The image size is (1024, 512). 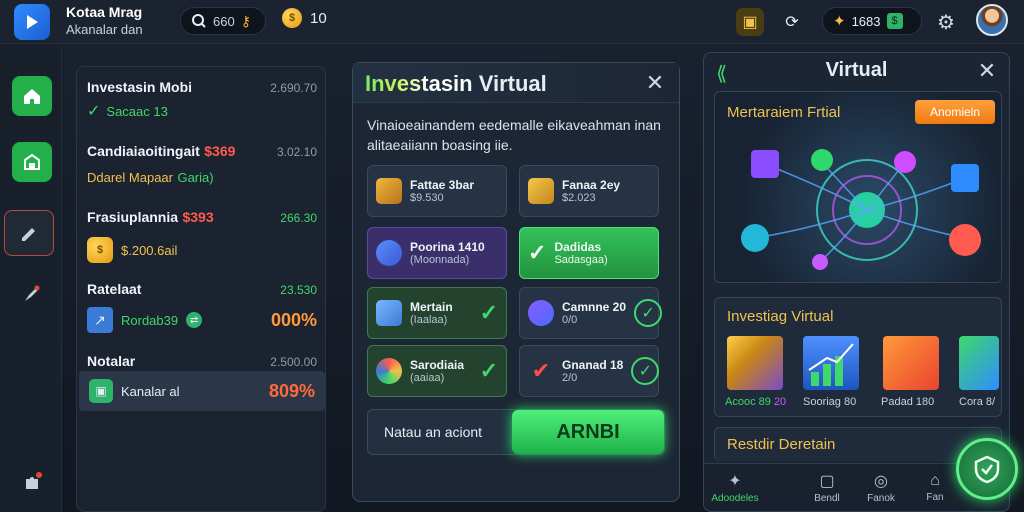 I want to click on hero-title: Mertaraiem Frtial, so click(x=784, y=112).